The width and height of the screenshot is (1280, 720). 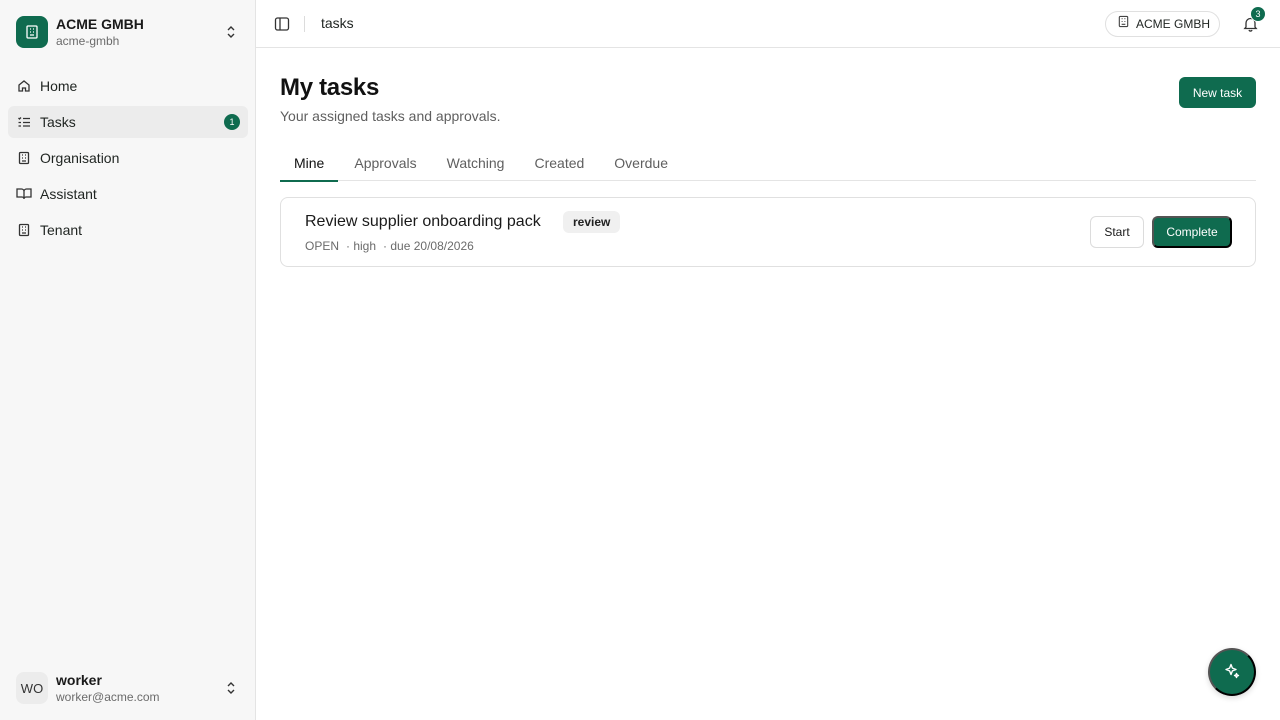 I want to click on page-subtitle: Your assigned tasks and approvals., so click(x=390, y=116).